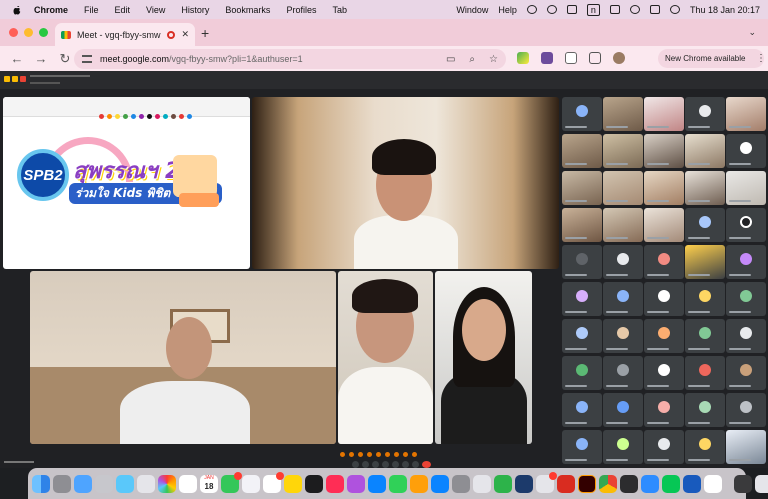  What do you see at coordinates (355, 464) in the screenshot?
I see `mic-button` at bounding box center [355, 464].